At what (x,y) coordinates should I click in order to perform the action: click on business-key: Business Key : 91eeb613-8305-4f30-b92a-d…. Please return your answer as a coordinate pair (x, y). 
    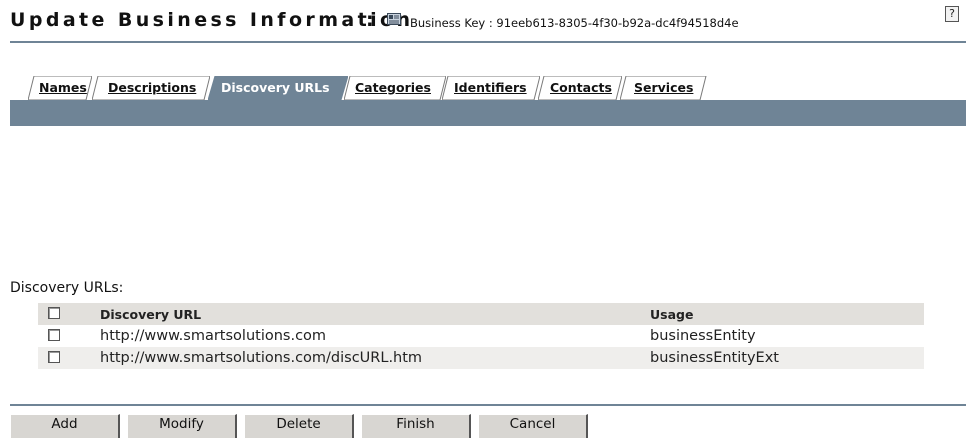
    Looking at the image, I should click on (574, 23).